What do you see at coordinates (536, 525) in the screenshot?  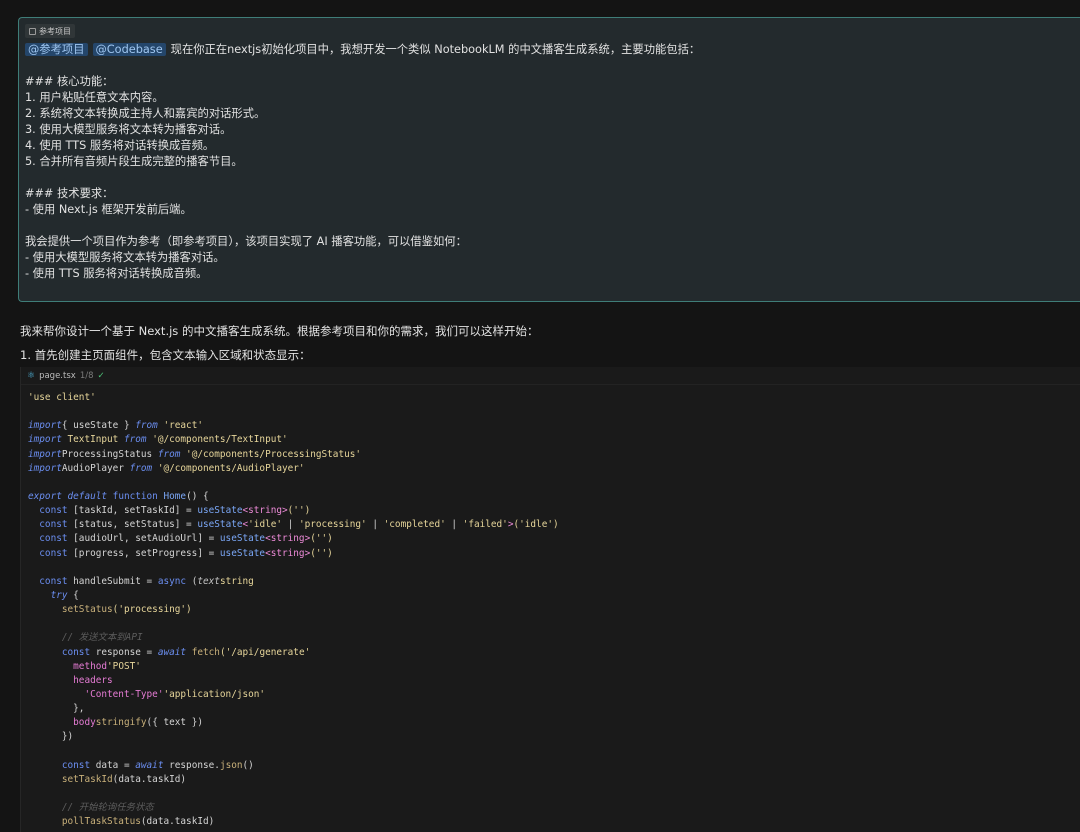 I see `code-token: ('idle')` at bounding box center [536, 525].